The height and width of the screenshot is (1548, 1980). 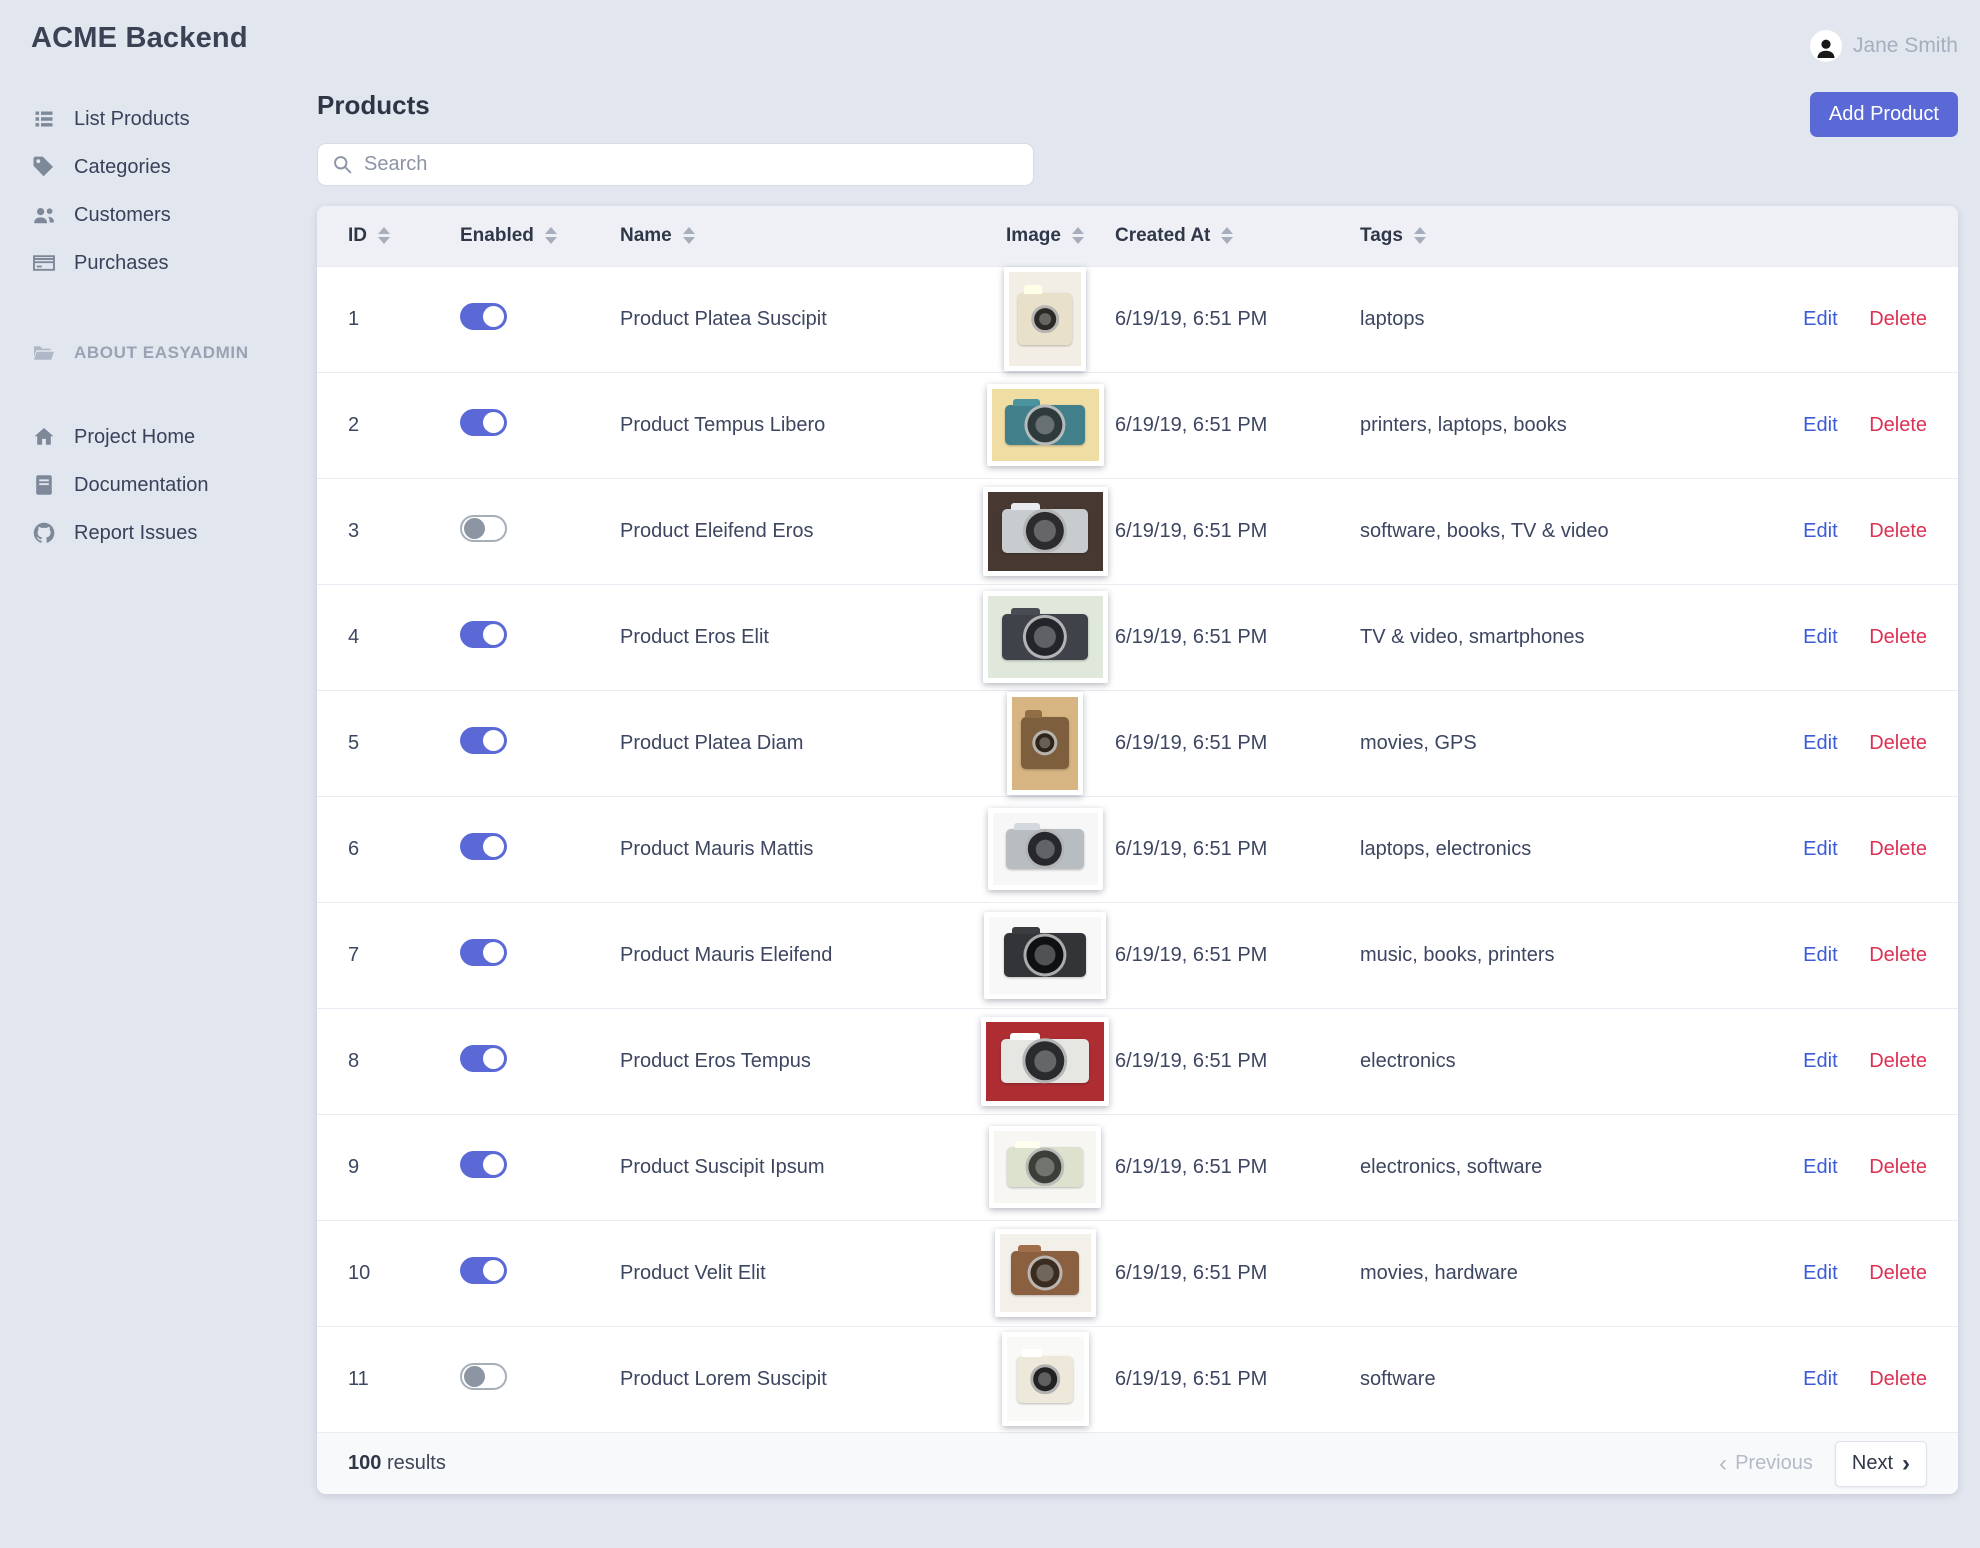 What do you see at coordinates (1575, 1272) in the screenshot?
I see `cell-tags: movies, hardware` at bounding box center [1575, 1272].